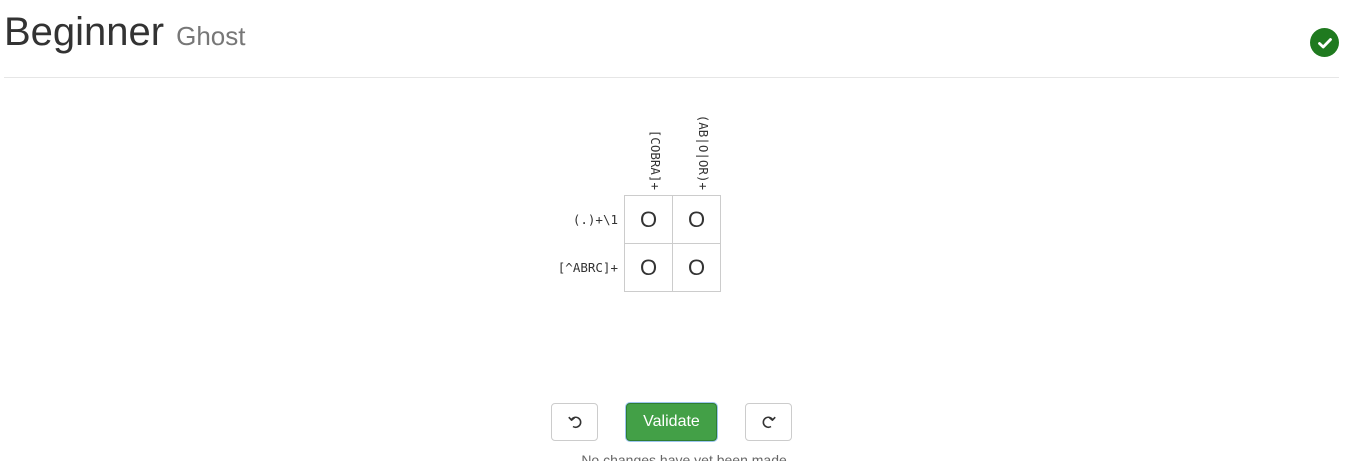  I want to click on column-clue-label: (AB|O|OR)+, so click(703, 152).